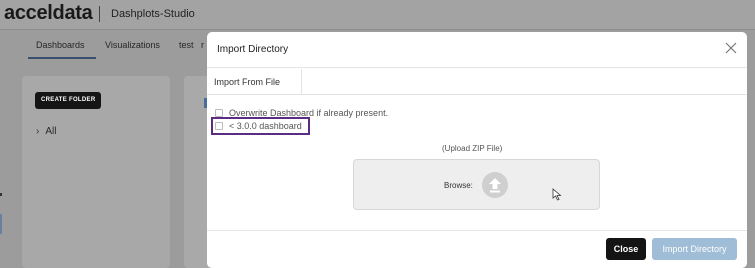 This screenshot has width=755, height=268. Describe the element at coordinates (377, 15) in the screenshot. I see `top-bar: acceldata Dashplots-Studio` at that location.